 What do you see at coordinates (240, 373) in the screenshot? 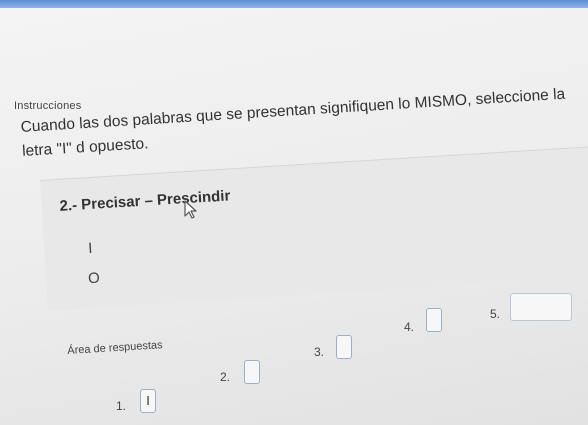
I see `answer-slot-2: 2.` at bounding box center [240, 373].